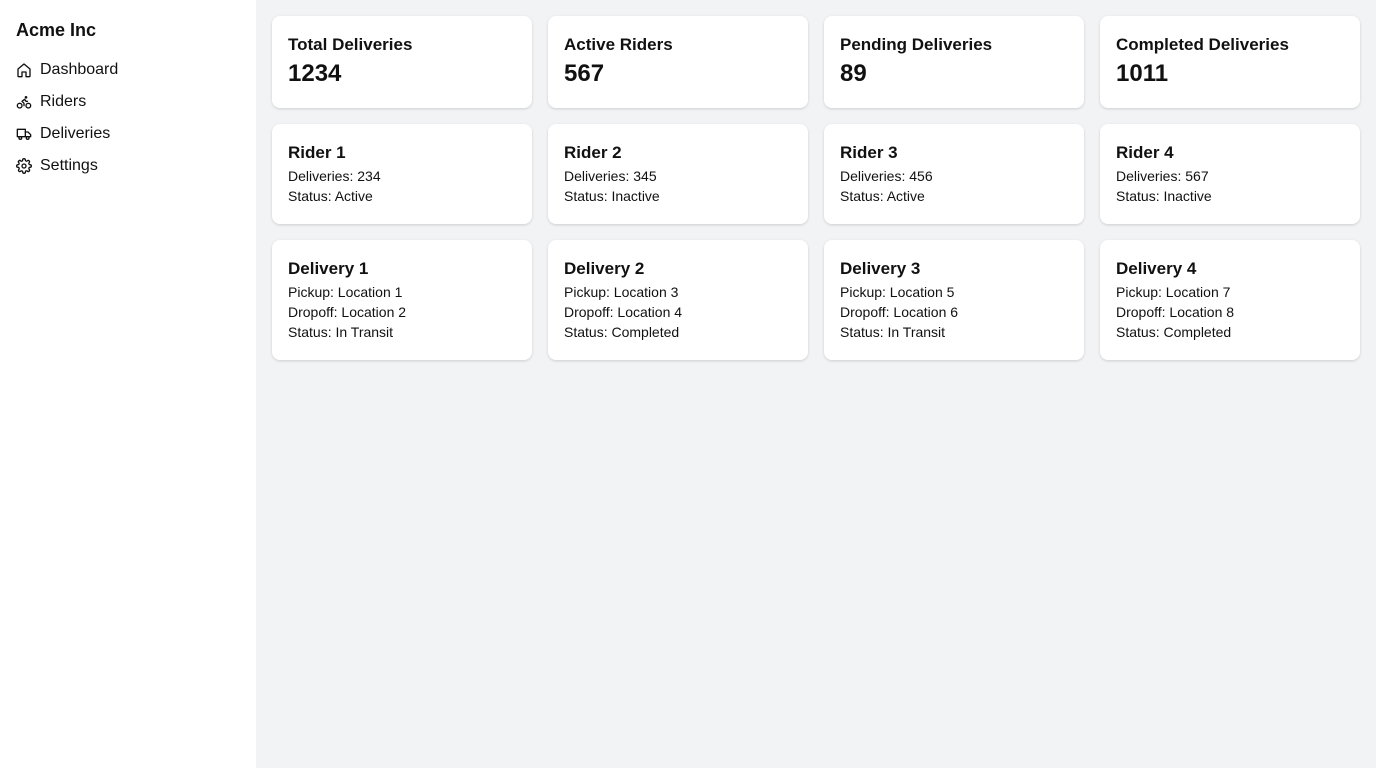 The image size is (1376, 768). Describe the element at coordinates (1142, 73) in the screenshot. I see `stat-value: 1011` at that location.